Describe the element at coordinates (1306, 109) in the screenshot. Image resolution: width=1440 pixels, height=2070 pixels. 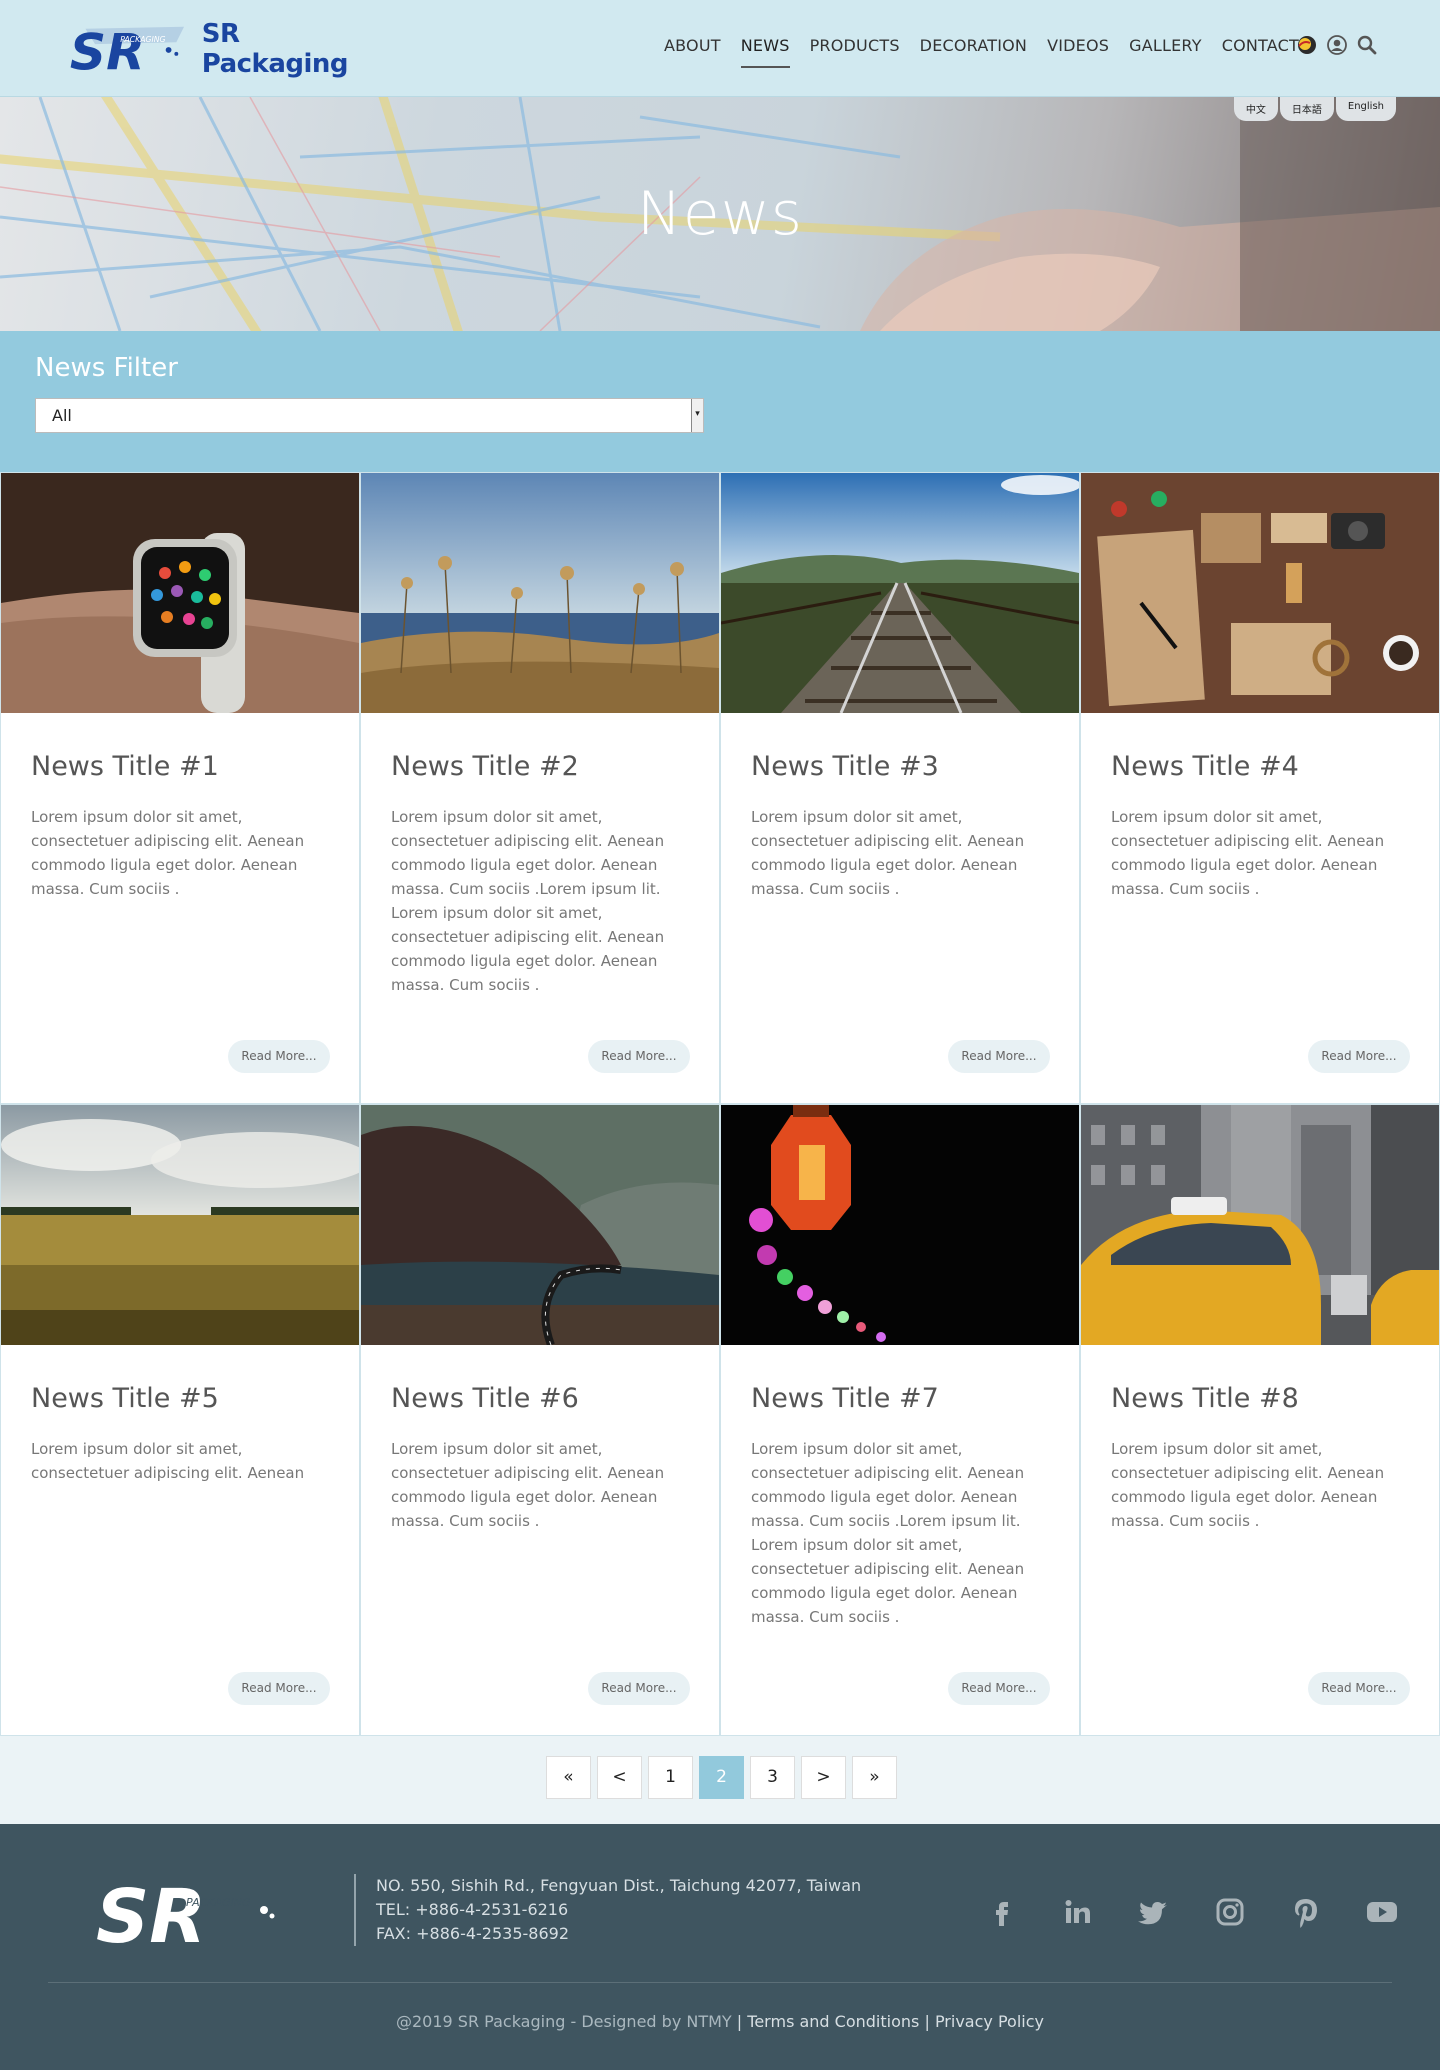
I see `lang-japanese: 日本語` at that location.